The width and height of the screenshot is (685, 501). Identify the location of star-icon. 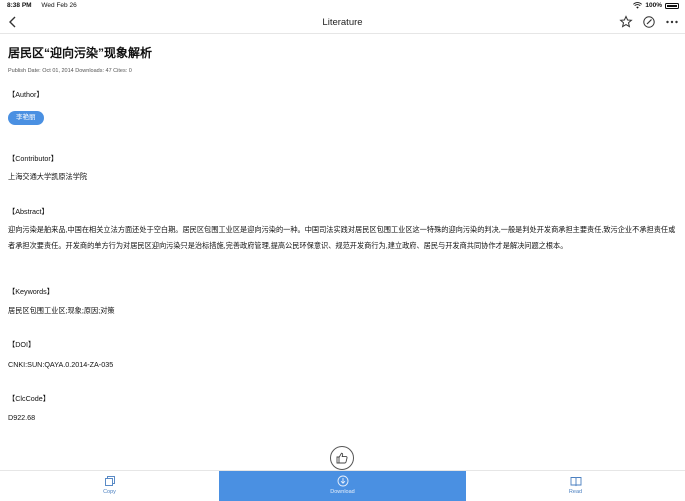
(626, 21).